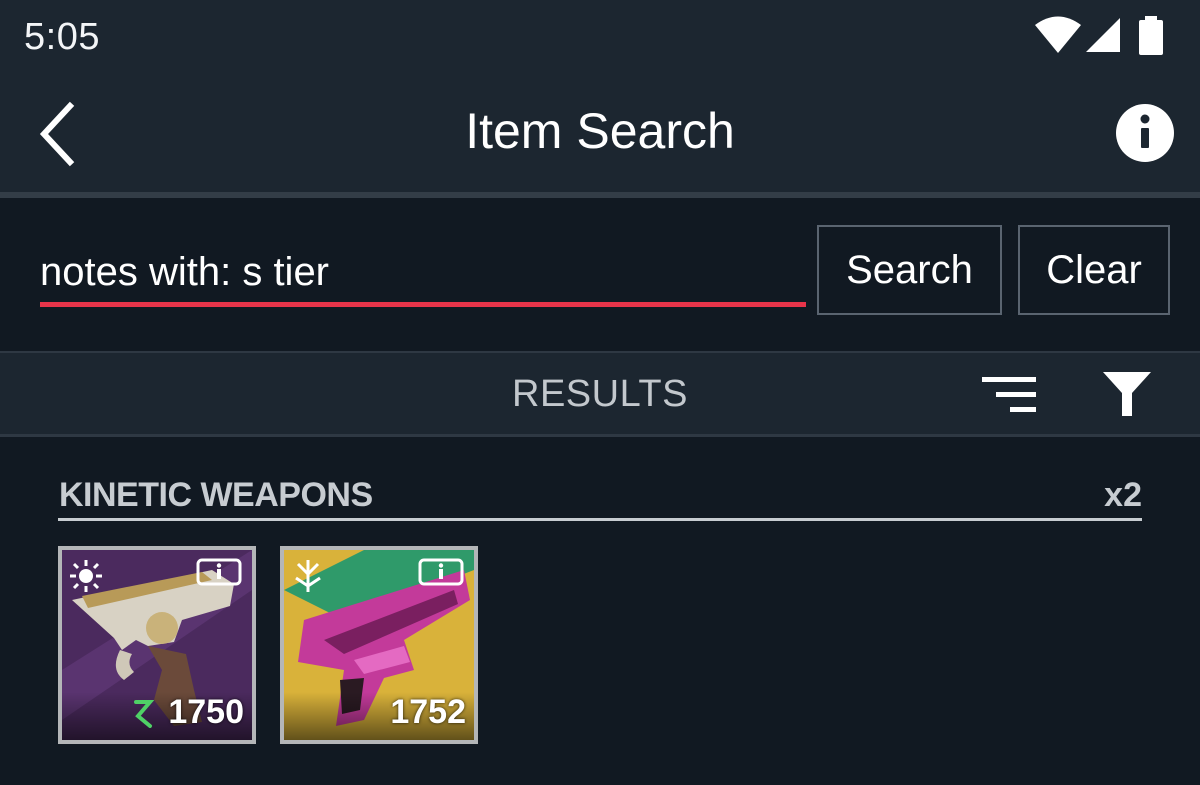  I want to click on page-title: Item Search, so click(600, 131).